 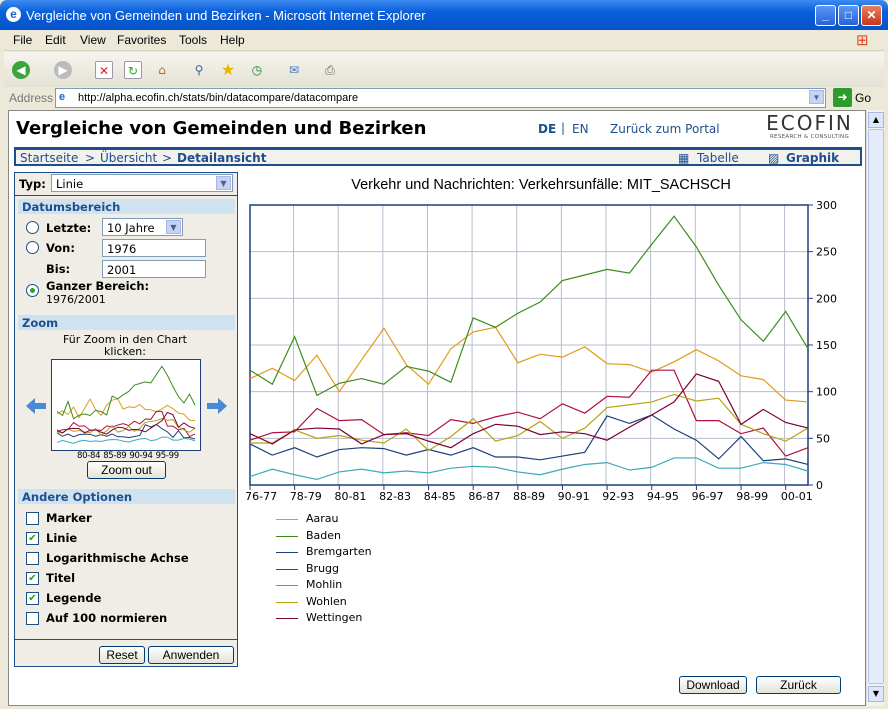 What do you see at coordinates (126, 470) in the screenshot?
I see `zoom-out-button: Zoom out` at bounding box center [126, 470].